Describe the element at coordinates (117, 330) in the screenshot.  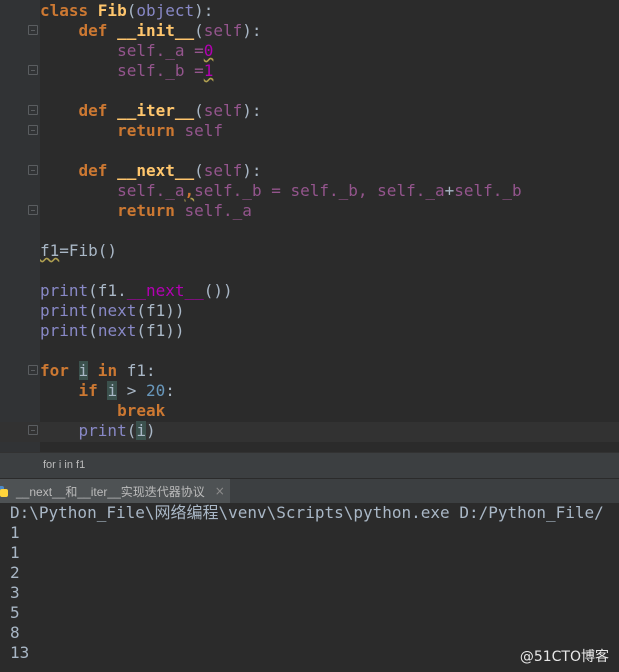
I see `code-token: next` at that location.